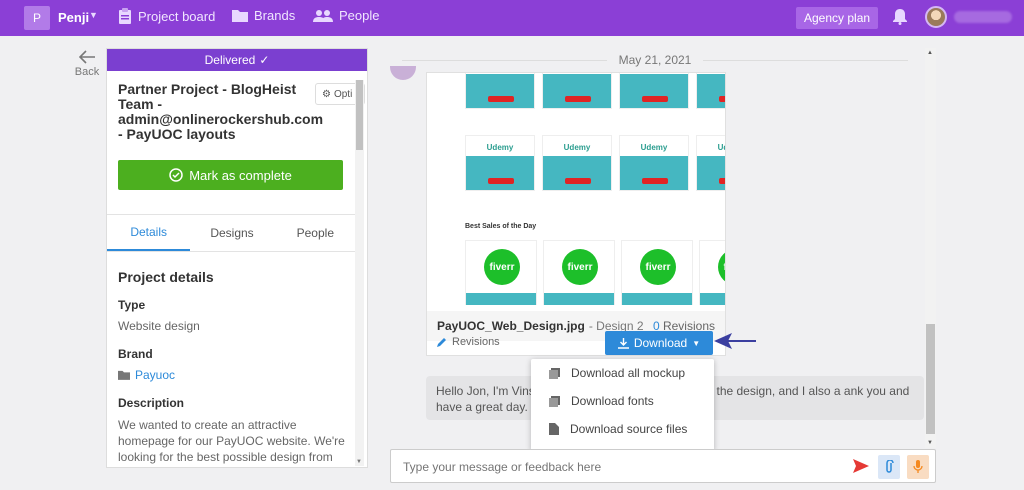  I want to click on nav-label: Project board, so click(177, 16).